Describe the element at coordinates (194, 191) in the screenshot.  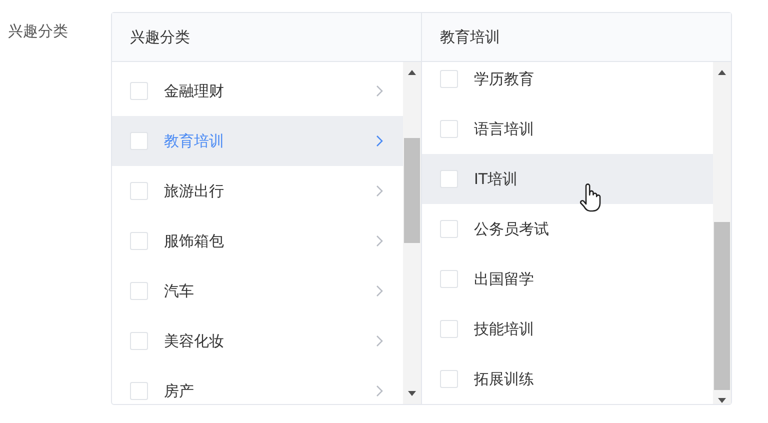
I see `item-label: 旅游出行` at that location.